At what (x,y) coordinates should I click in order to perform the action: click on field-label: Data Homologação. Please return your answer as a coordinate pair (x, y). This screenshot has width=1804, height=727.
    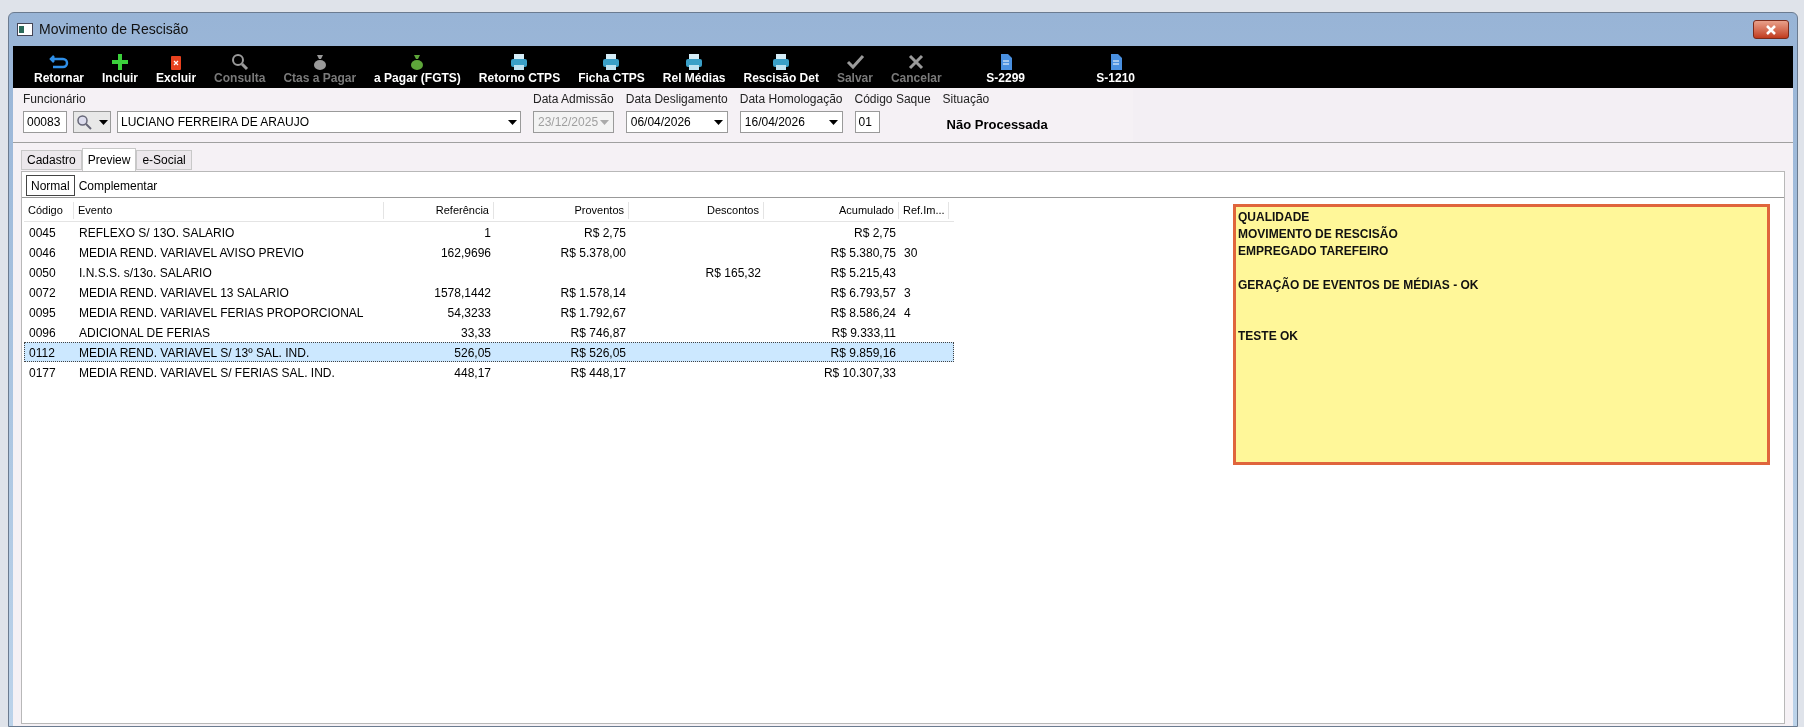
    Looking at the image, I should click on (791, 99).